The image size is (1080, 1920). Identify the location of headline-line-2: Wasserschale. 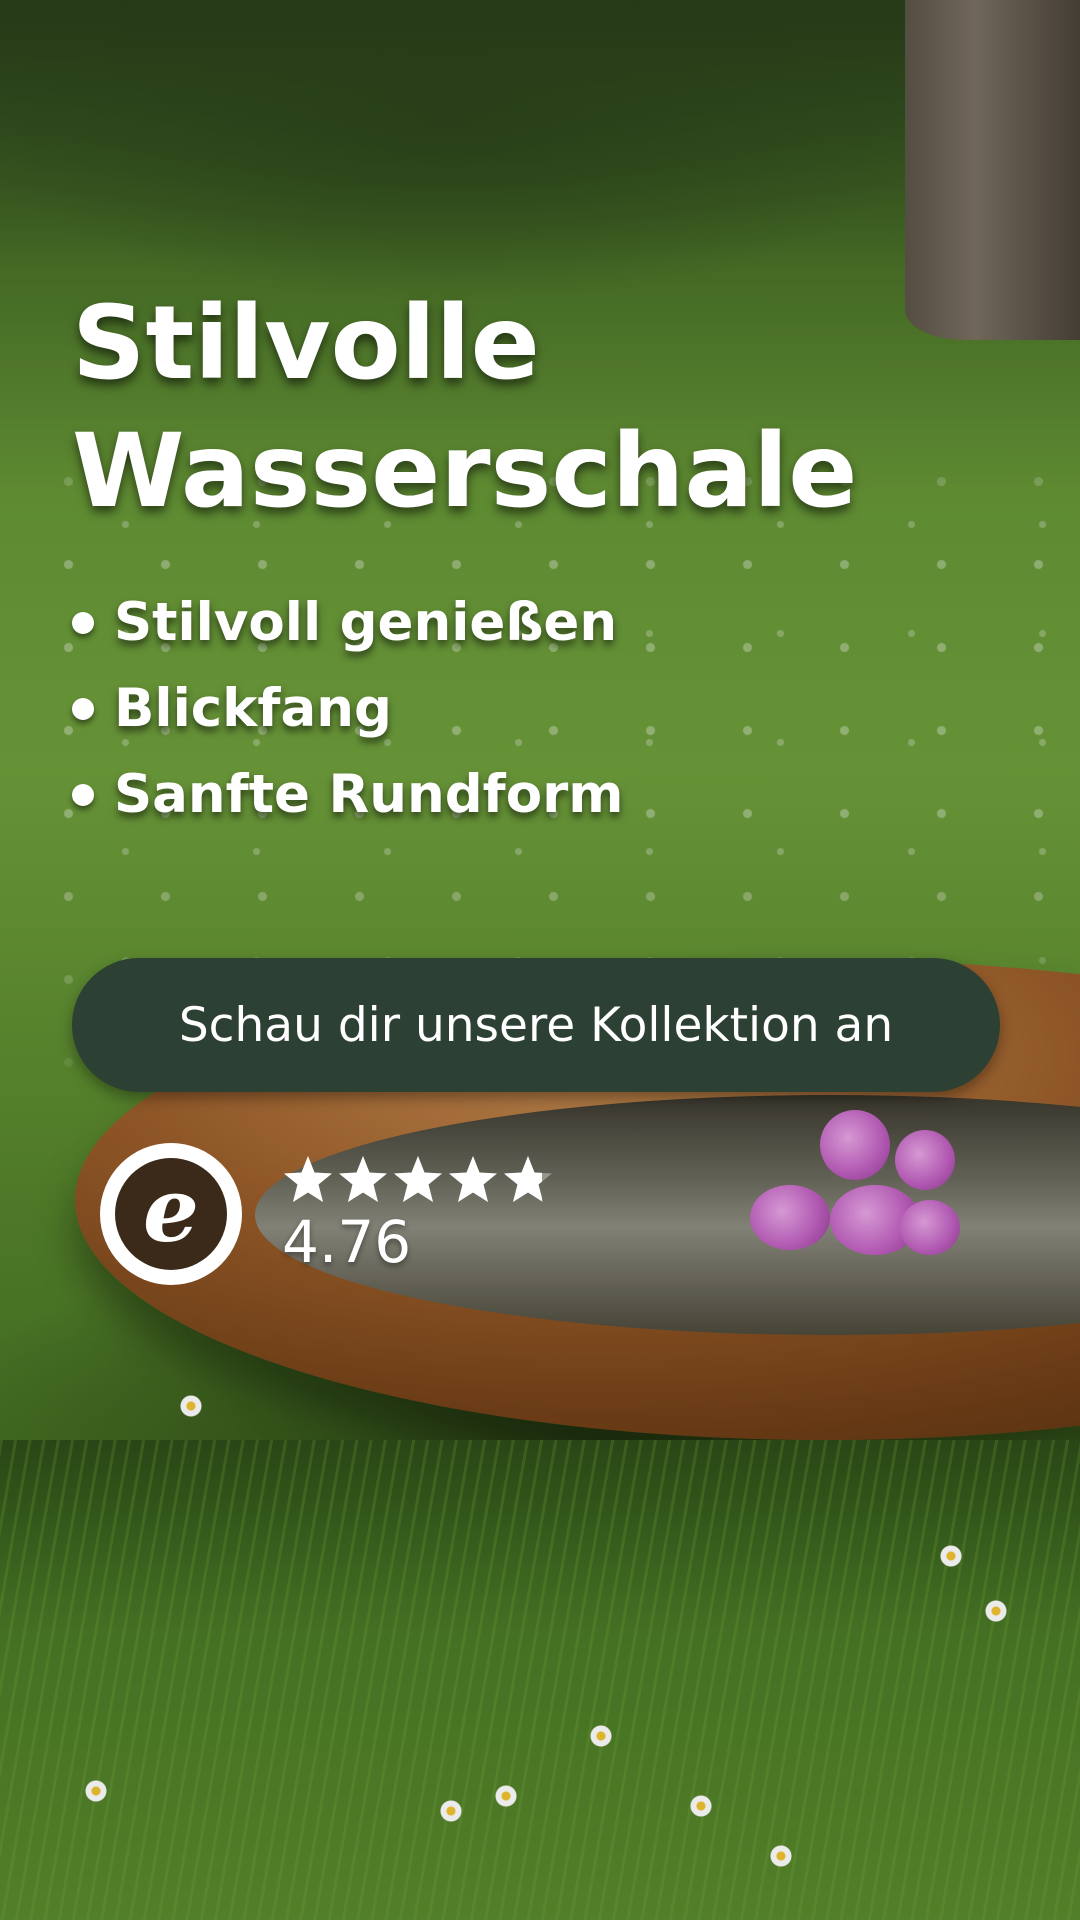
(465, 471).